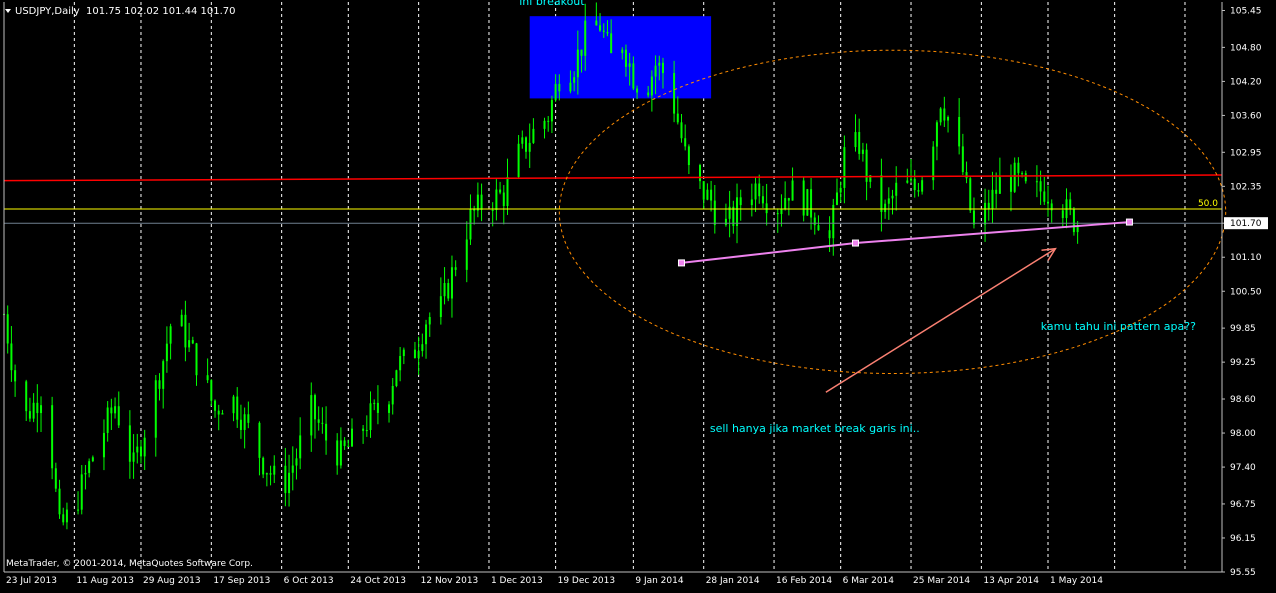 This screenshot has height=593, width=1276. Describe the element at coordinates (587, 581) in the screenshot. I see `x-tick-label: 19 Dec 2013` at that location.